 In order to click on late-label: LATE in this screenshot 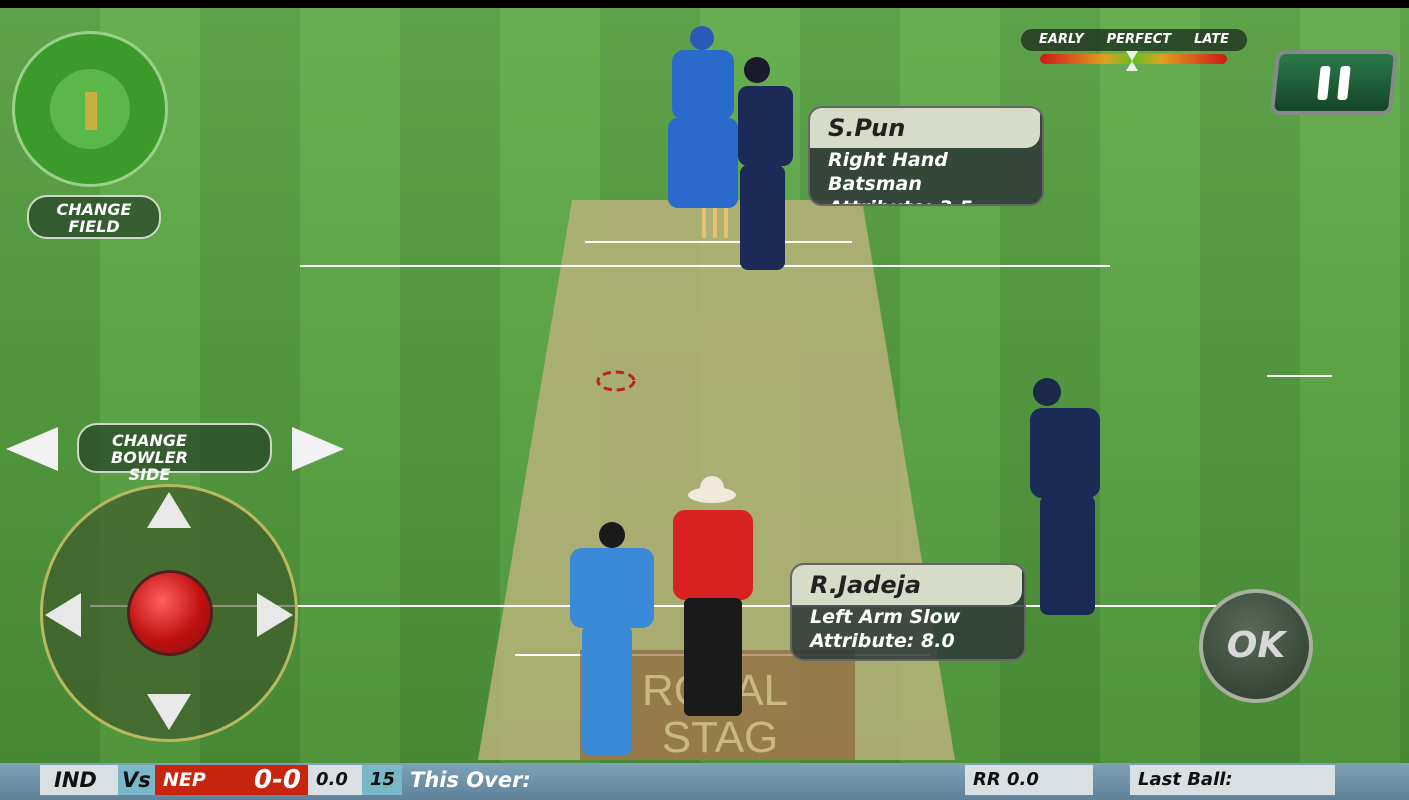, I will do `click(1211, 39)`.